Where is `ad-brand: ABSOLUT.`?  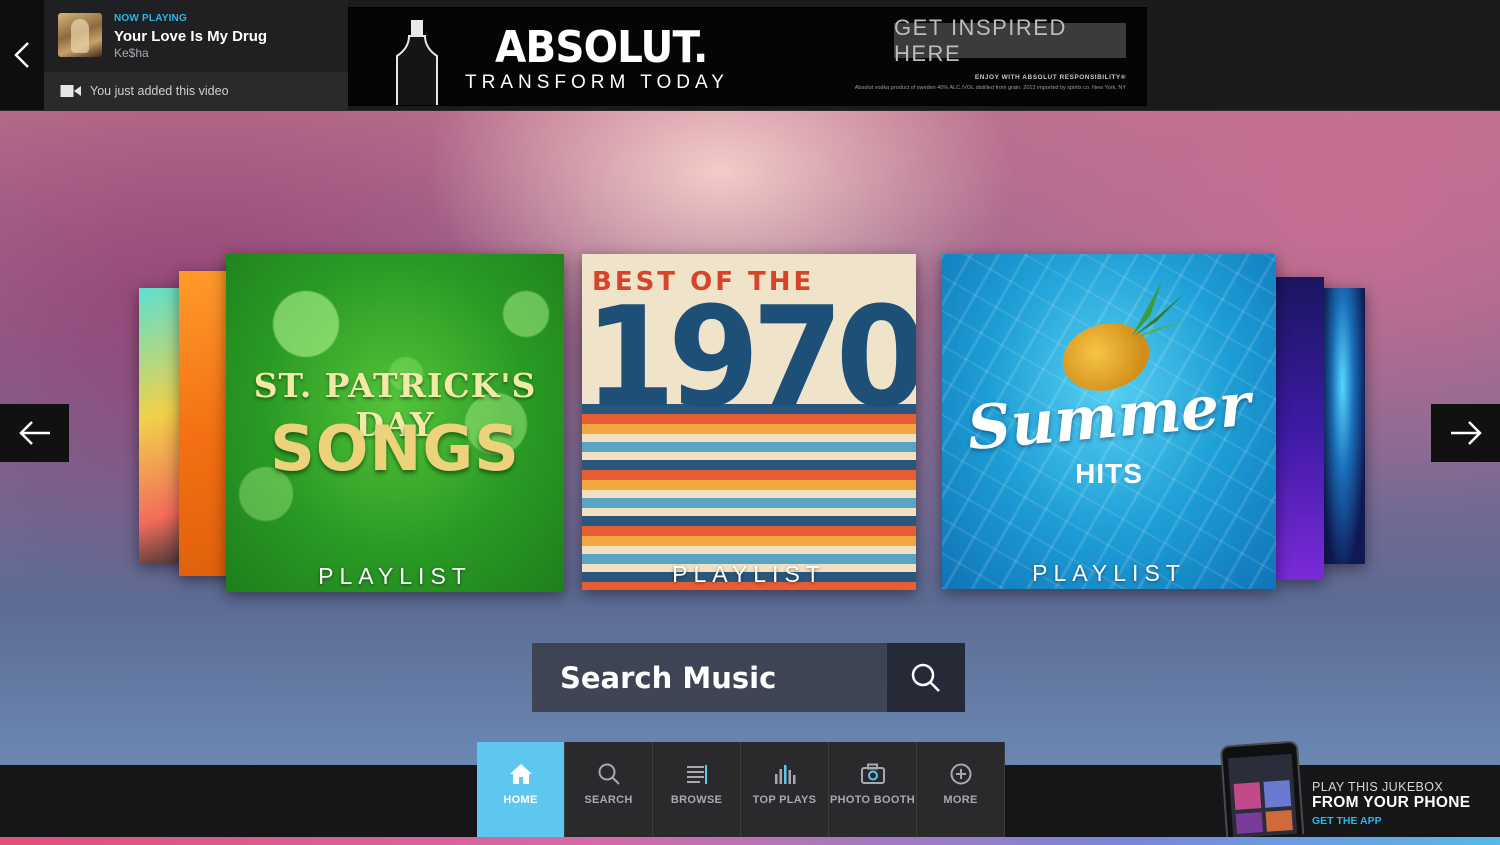
ad-brand: ABSOLUT. is located at coordinates (601, 47).